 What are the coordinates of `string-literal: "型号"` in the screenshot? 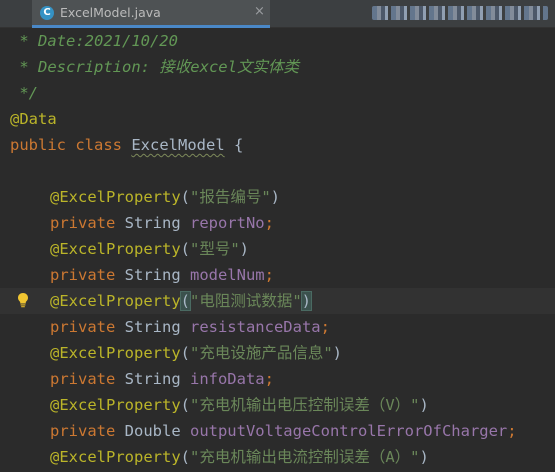 It's located at (215, 249).